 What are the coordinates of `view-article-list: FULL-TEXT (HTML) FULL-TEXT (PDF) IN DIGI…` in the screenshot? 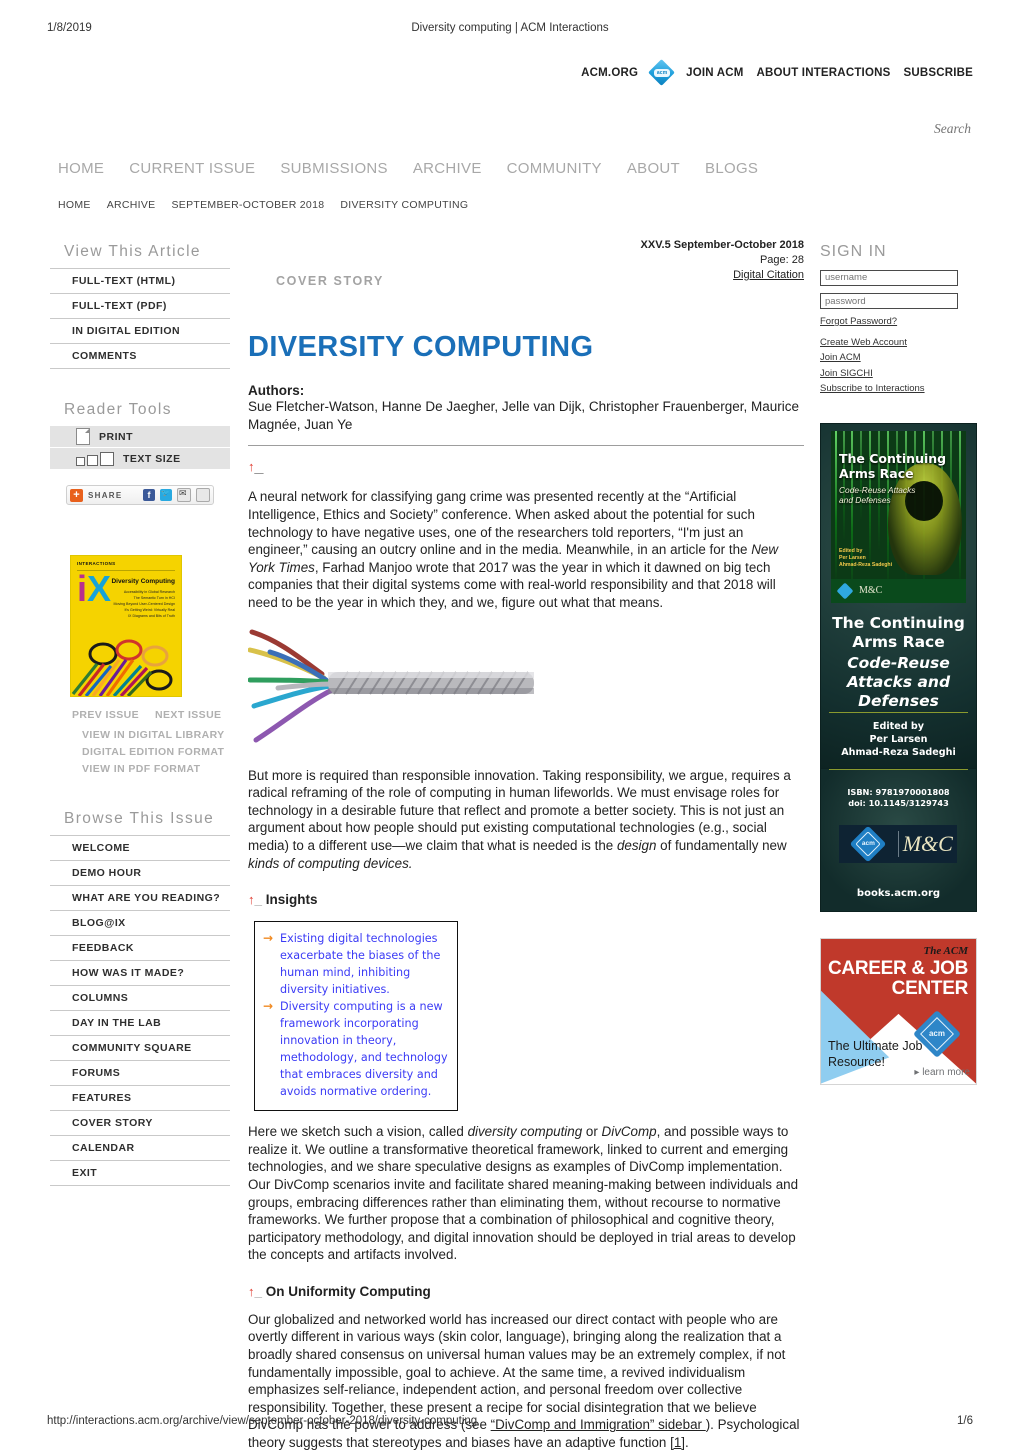 It's located at (140, 318).